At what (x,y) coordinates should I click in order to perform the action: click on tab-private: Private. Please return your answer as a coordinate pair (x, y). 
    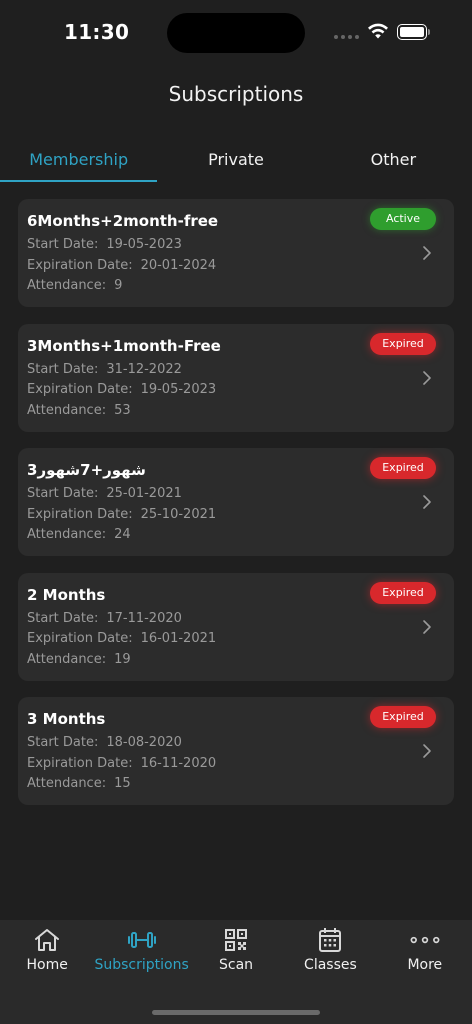
    Looking at the image, I should click on (235, 160).